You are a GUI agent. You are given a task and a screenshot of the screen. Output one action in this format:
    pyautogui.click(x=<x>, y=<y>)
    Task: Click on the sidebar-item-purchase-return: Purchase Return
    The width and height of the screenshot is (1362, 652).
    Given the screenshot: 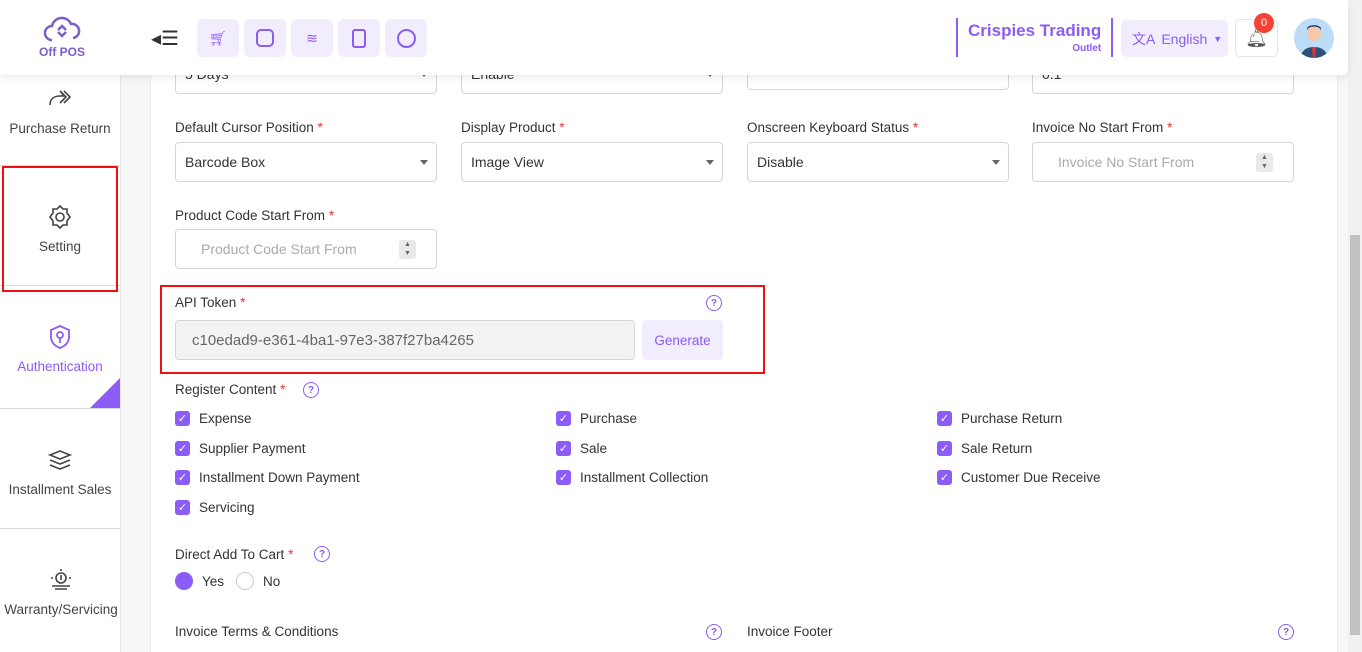 What is the action you would take?
    pyautogui.click(x=60, y=120)
    